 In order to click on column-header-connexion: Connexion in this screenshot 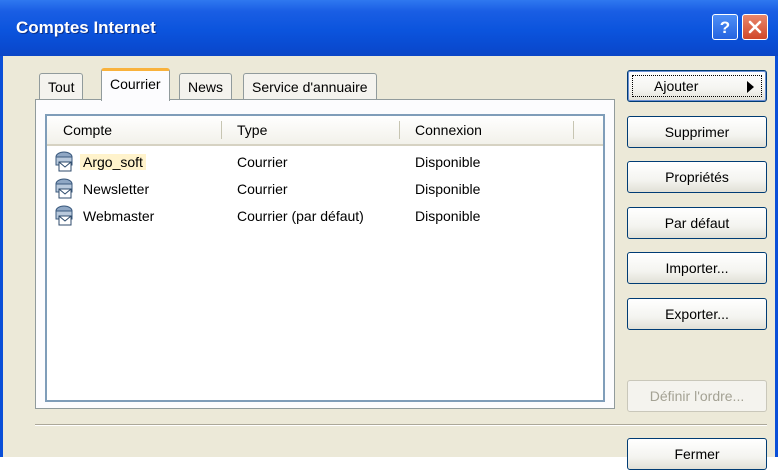, I will do `click(448, 130)`.